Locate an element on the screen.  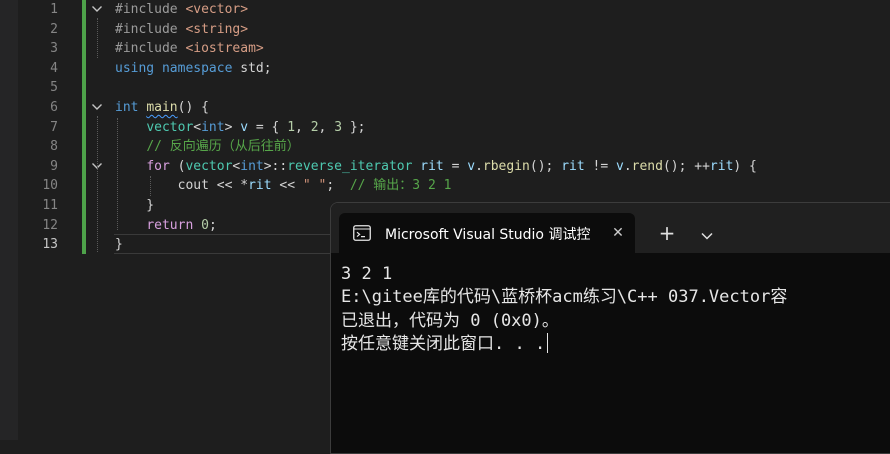
code-token: reverse_iterator is located at coordinates (350, 166).